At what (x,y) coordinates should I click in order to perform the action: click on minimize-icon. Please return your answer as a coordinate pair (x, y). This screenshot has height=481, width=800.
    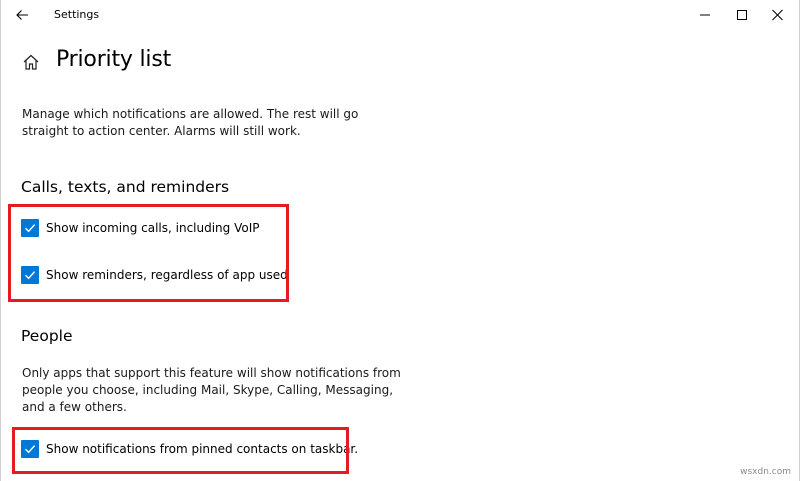
    Looking at the image, I should click on (705, 15).